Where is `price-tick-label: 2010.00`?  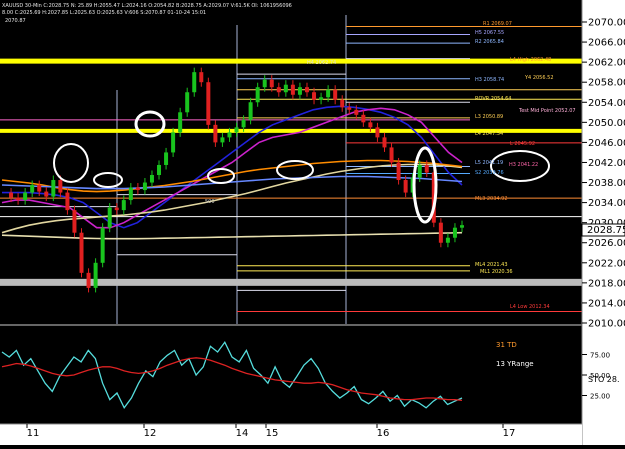
price-tick-label: 2010.00 is located at coordinates (606, 324).